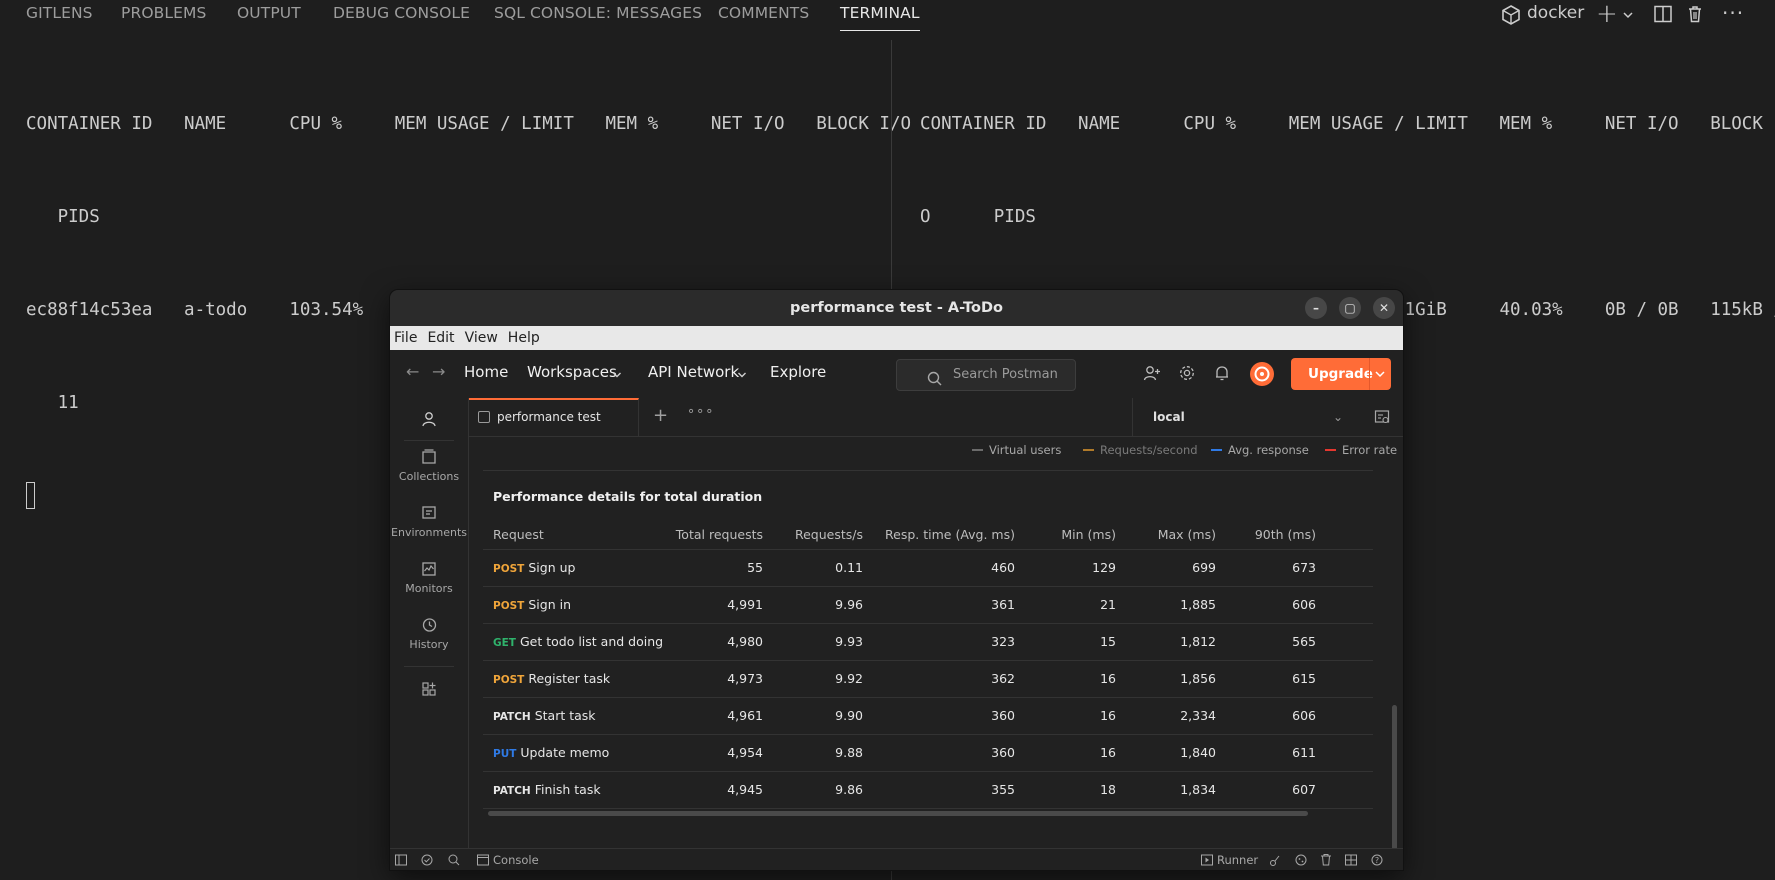 The image size is (1775, 880). Describe the element at coordinates (454, 859) in the screenshot. I see `find-icon` at that location.